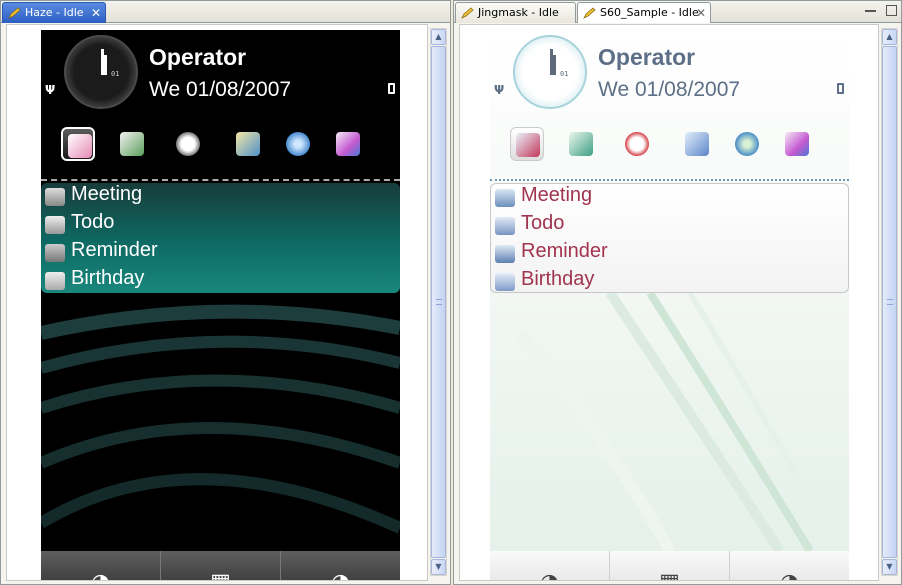 Image resolution: width=902 pixels, height=585 pixels. What do you see at coordinates (891, 10) in the screenshot?
I see `maximize-icon` at bounding box center [891, 10].